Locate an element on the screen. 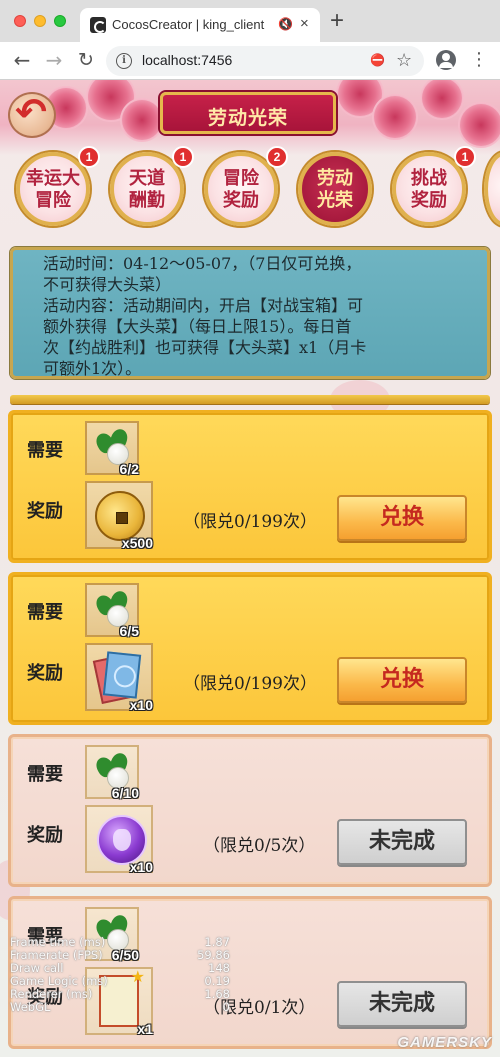  purple-orb-icon is located at coordinates (122, 840).